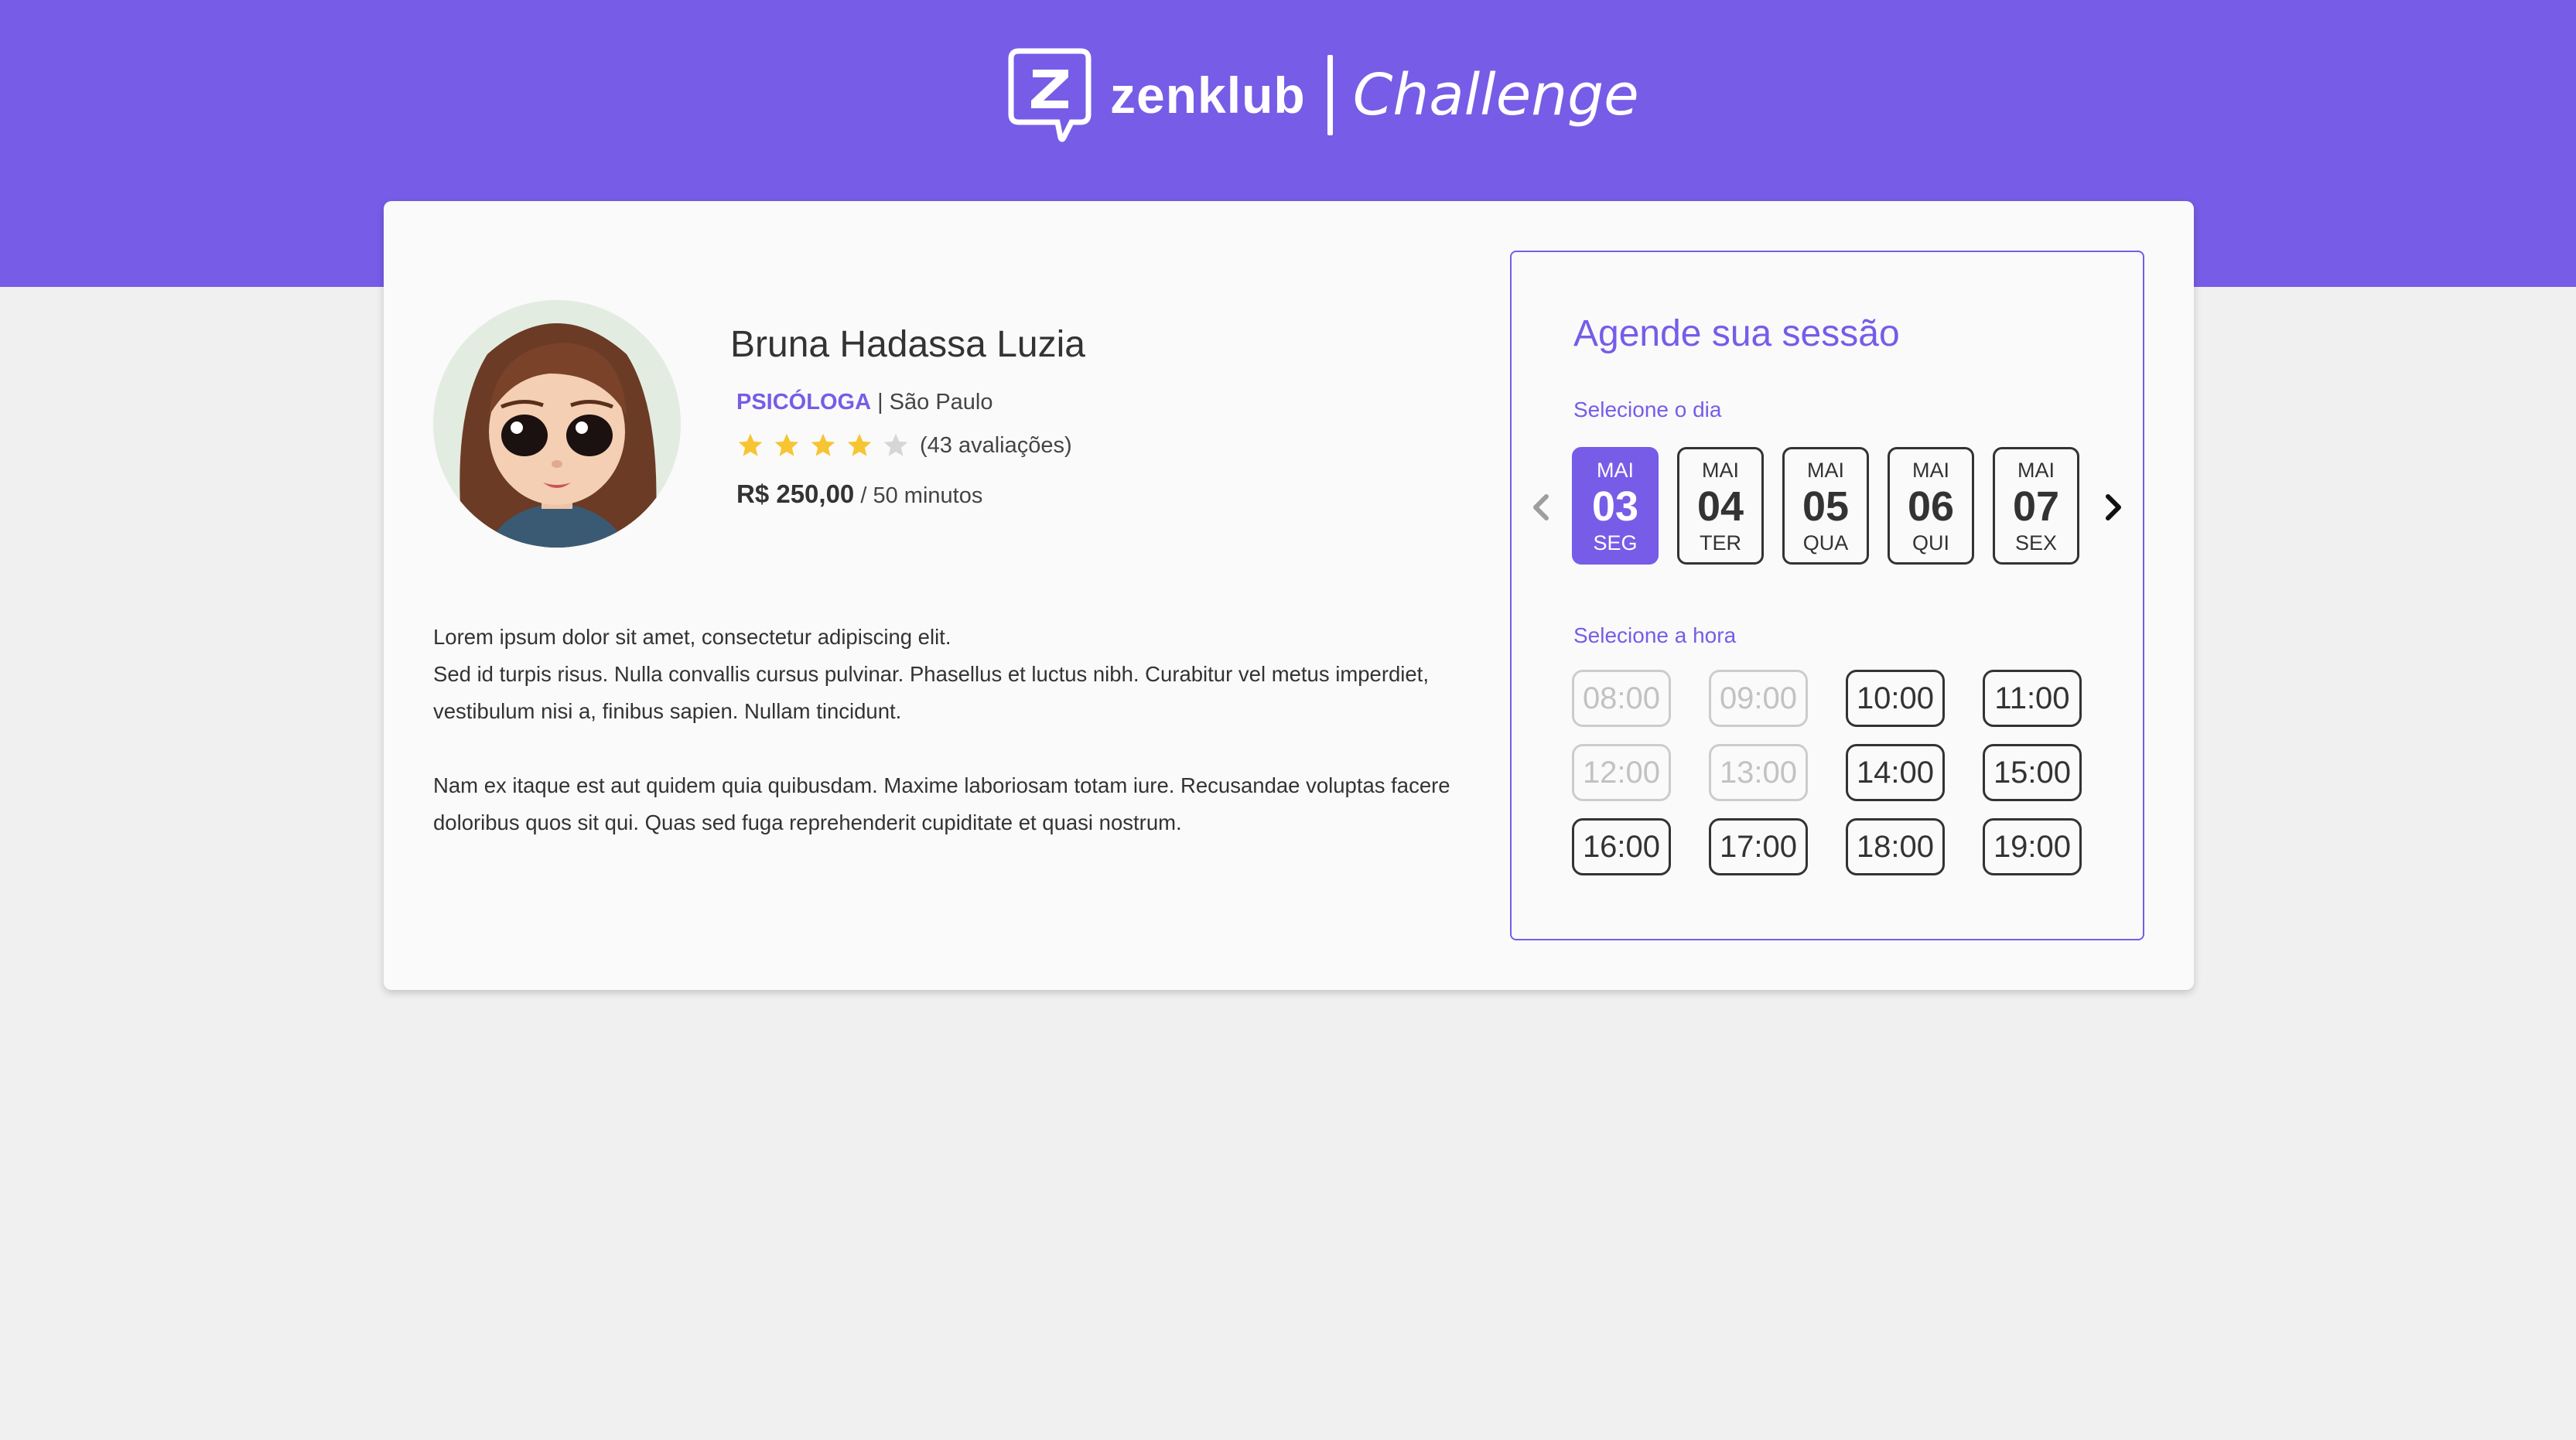 The height and width of the screenshot is (1440, 2576). I want to click on day-date: 03, so click(1615, 507).